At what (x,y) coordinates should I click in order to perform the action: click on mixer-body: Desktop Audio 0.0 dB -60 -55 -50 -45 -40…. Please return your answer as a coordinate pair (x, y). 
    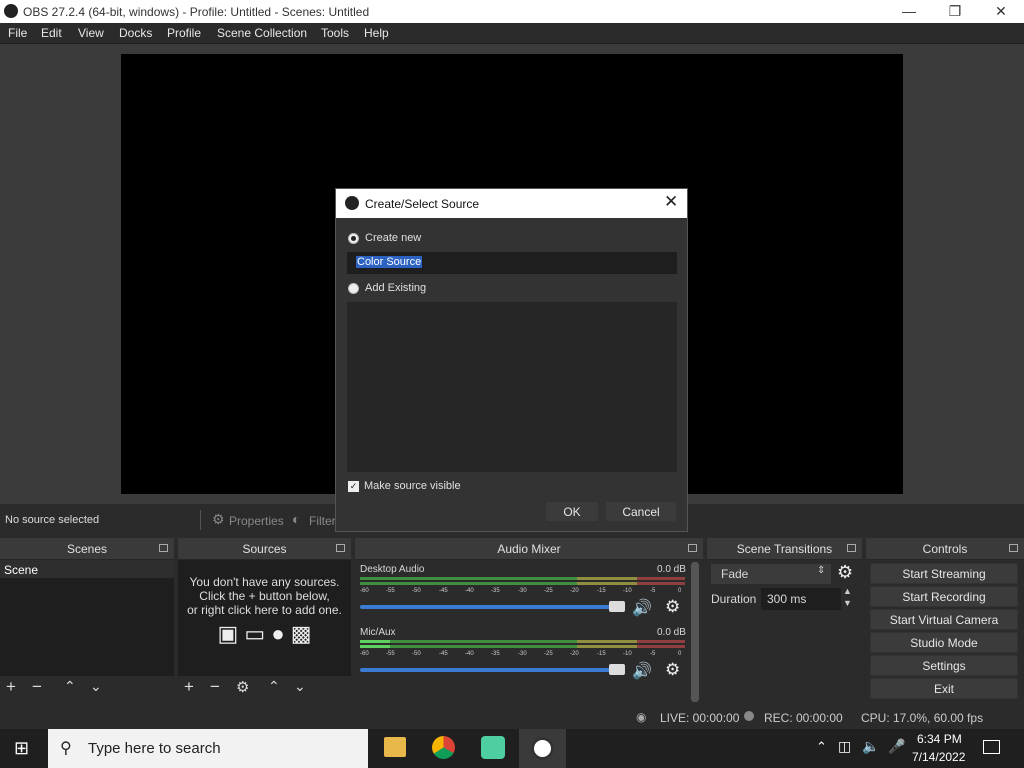
    Looking at the image, I should click on (529, 632).